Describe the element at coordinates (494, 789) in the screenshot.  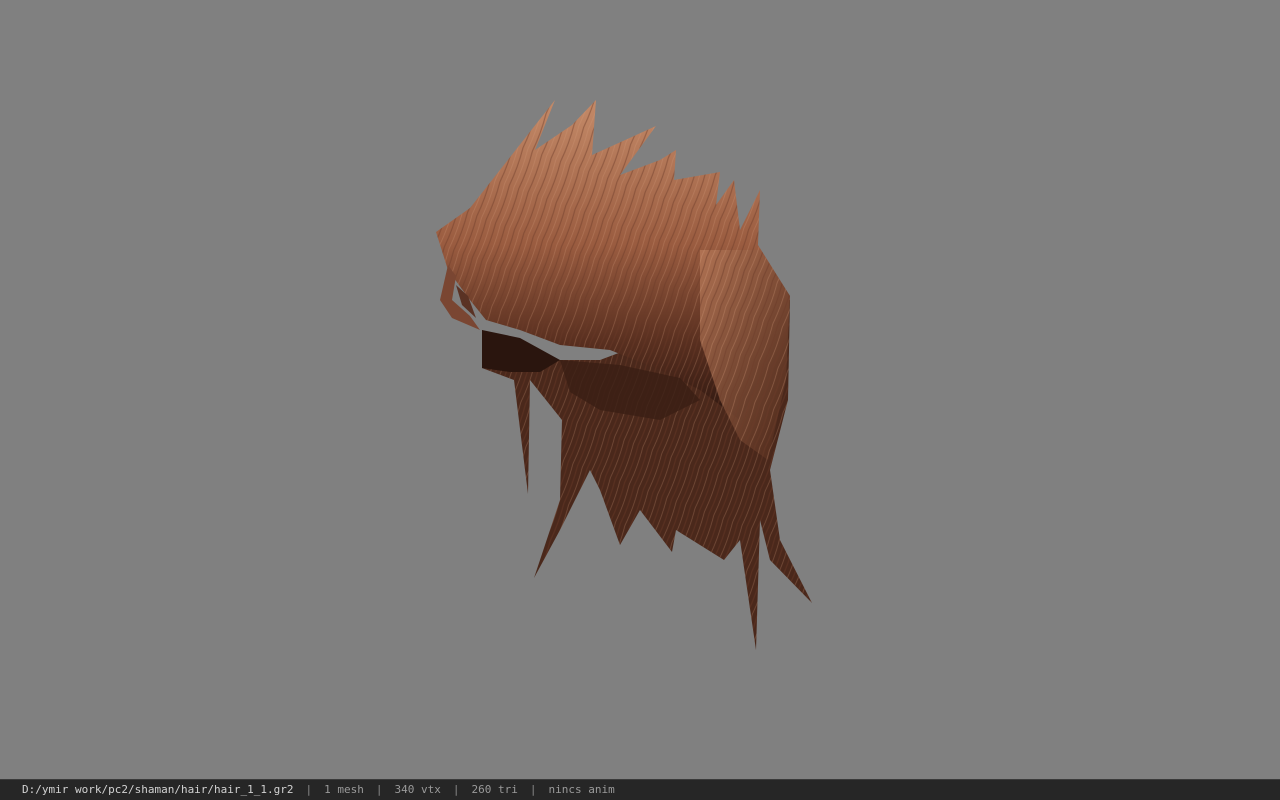
I see `triangle-count-label: 260 tri` at that location.